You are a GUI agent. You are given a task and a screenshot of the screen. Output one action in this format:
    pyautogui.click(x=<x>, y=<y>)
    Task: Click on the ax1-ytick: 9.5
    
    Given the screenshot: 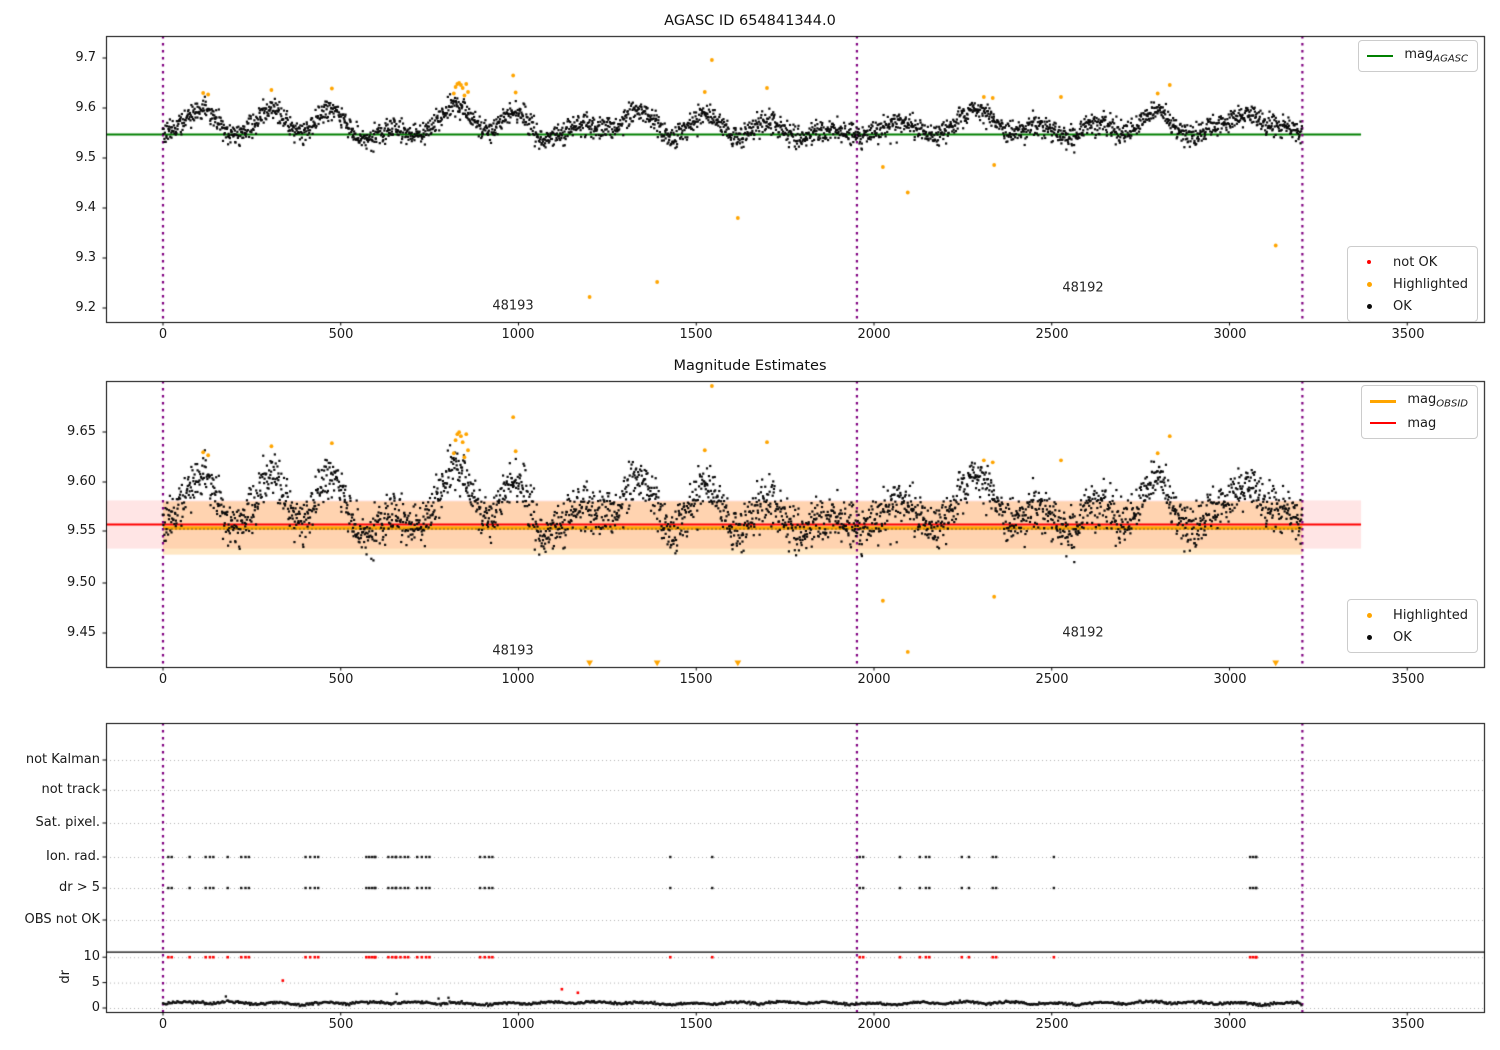 What is the action you would take?
    pyautogui.click(x=85, y=157)
    